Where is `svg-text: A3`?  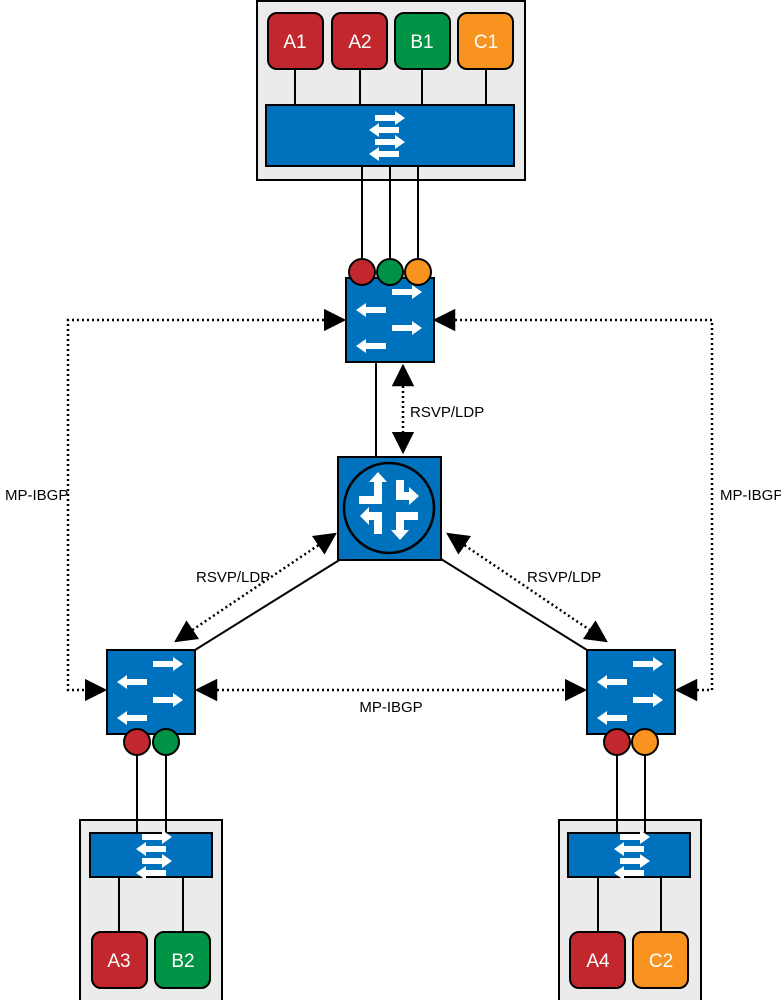 svg-text: A3 is located at coordinates (118, 961).